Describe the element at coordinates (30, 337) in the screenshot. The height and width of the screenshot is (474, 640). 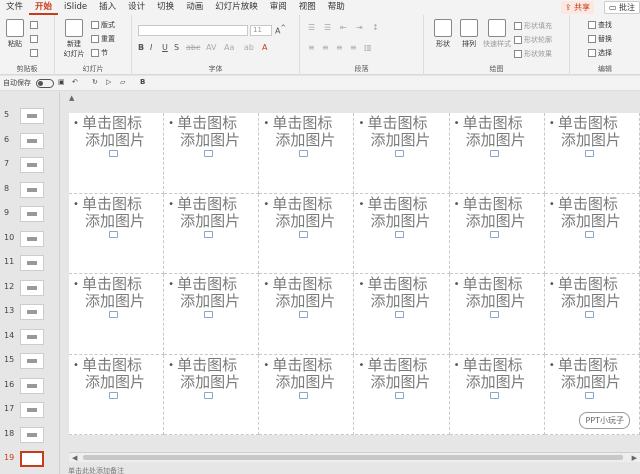
I see `slide-thumbnail: 14` at that location.